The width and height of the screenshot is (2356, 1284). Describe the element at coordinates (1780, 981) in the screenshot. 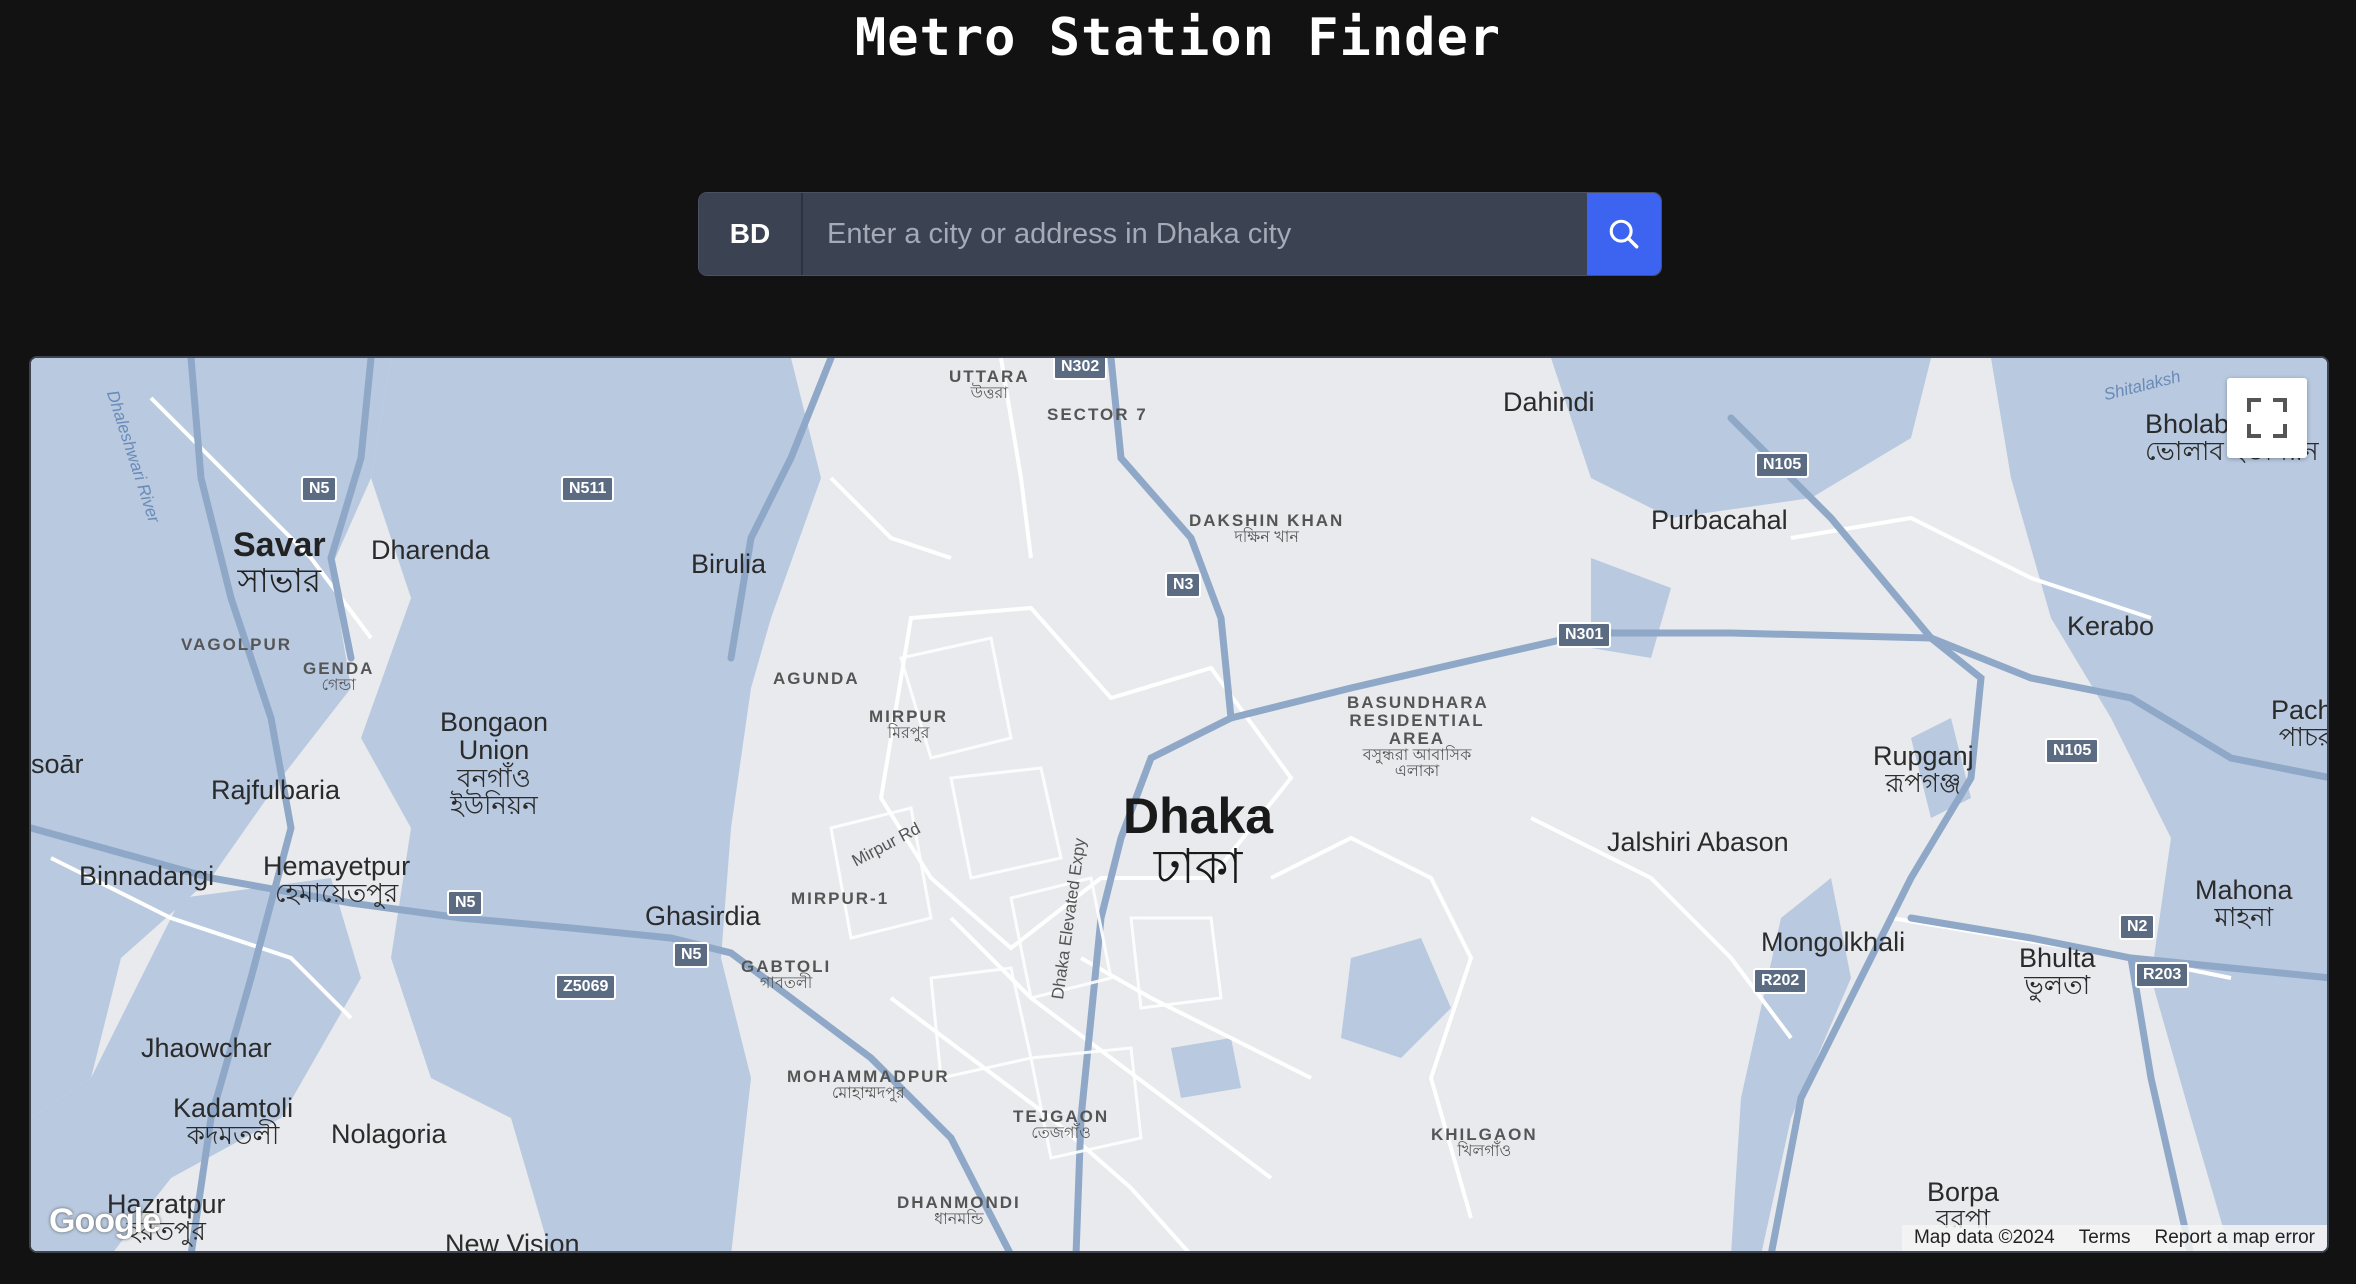

I see `road-shield: R202` at that location.